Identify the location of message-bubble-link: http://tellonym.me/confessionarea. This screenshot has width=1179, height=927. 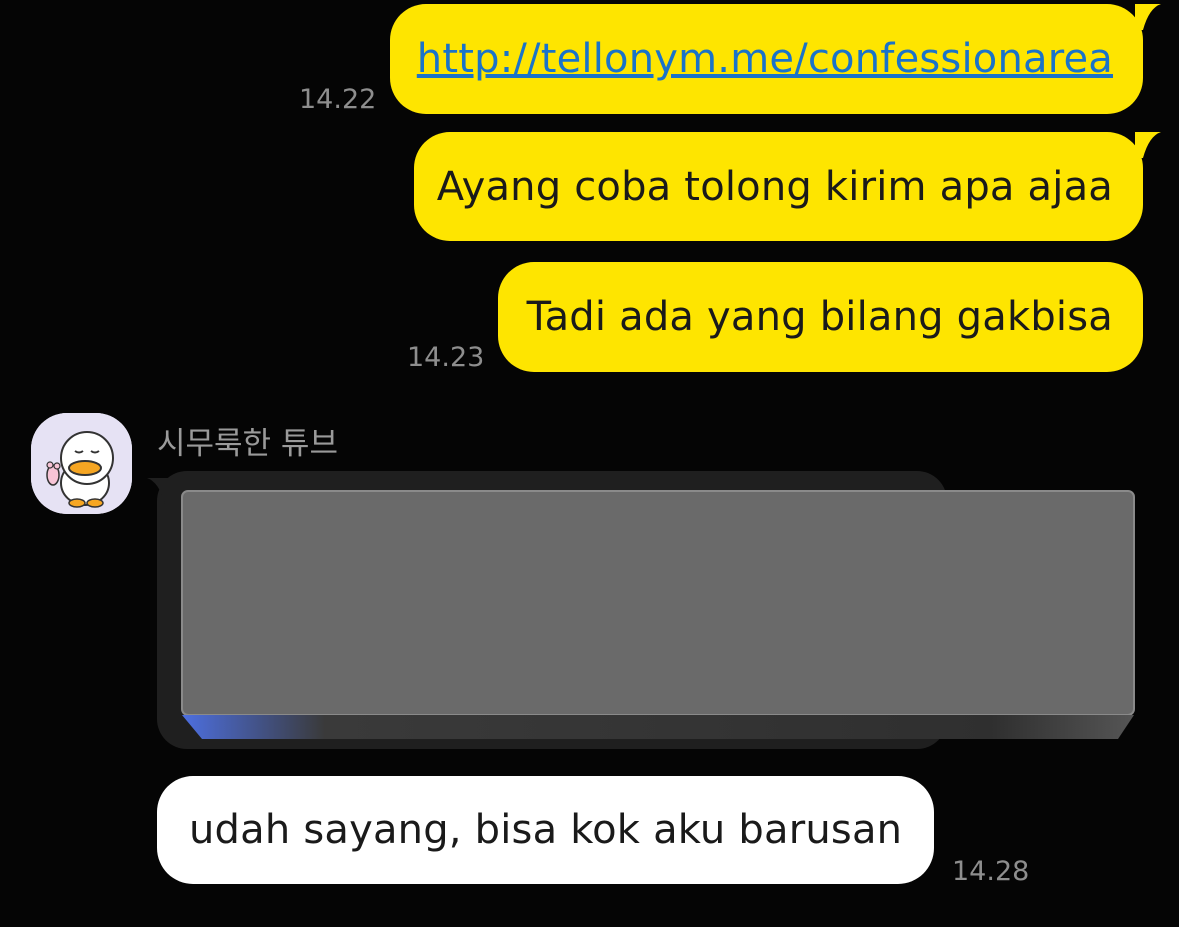
(766, 59).